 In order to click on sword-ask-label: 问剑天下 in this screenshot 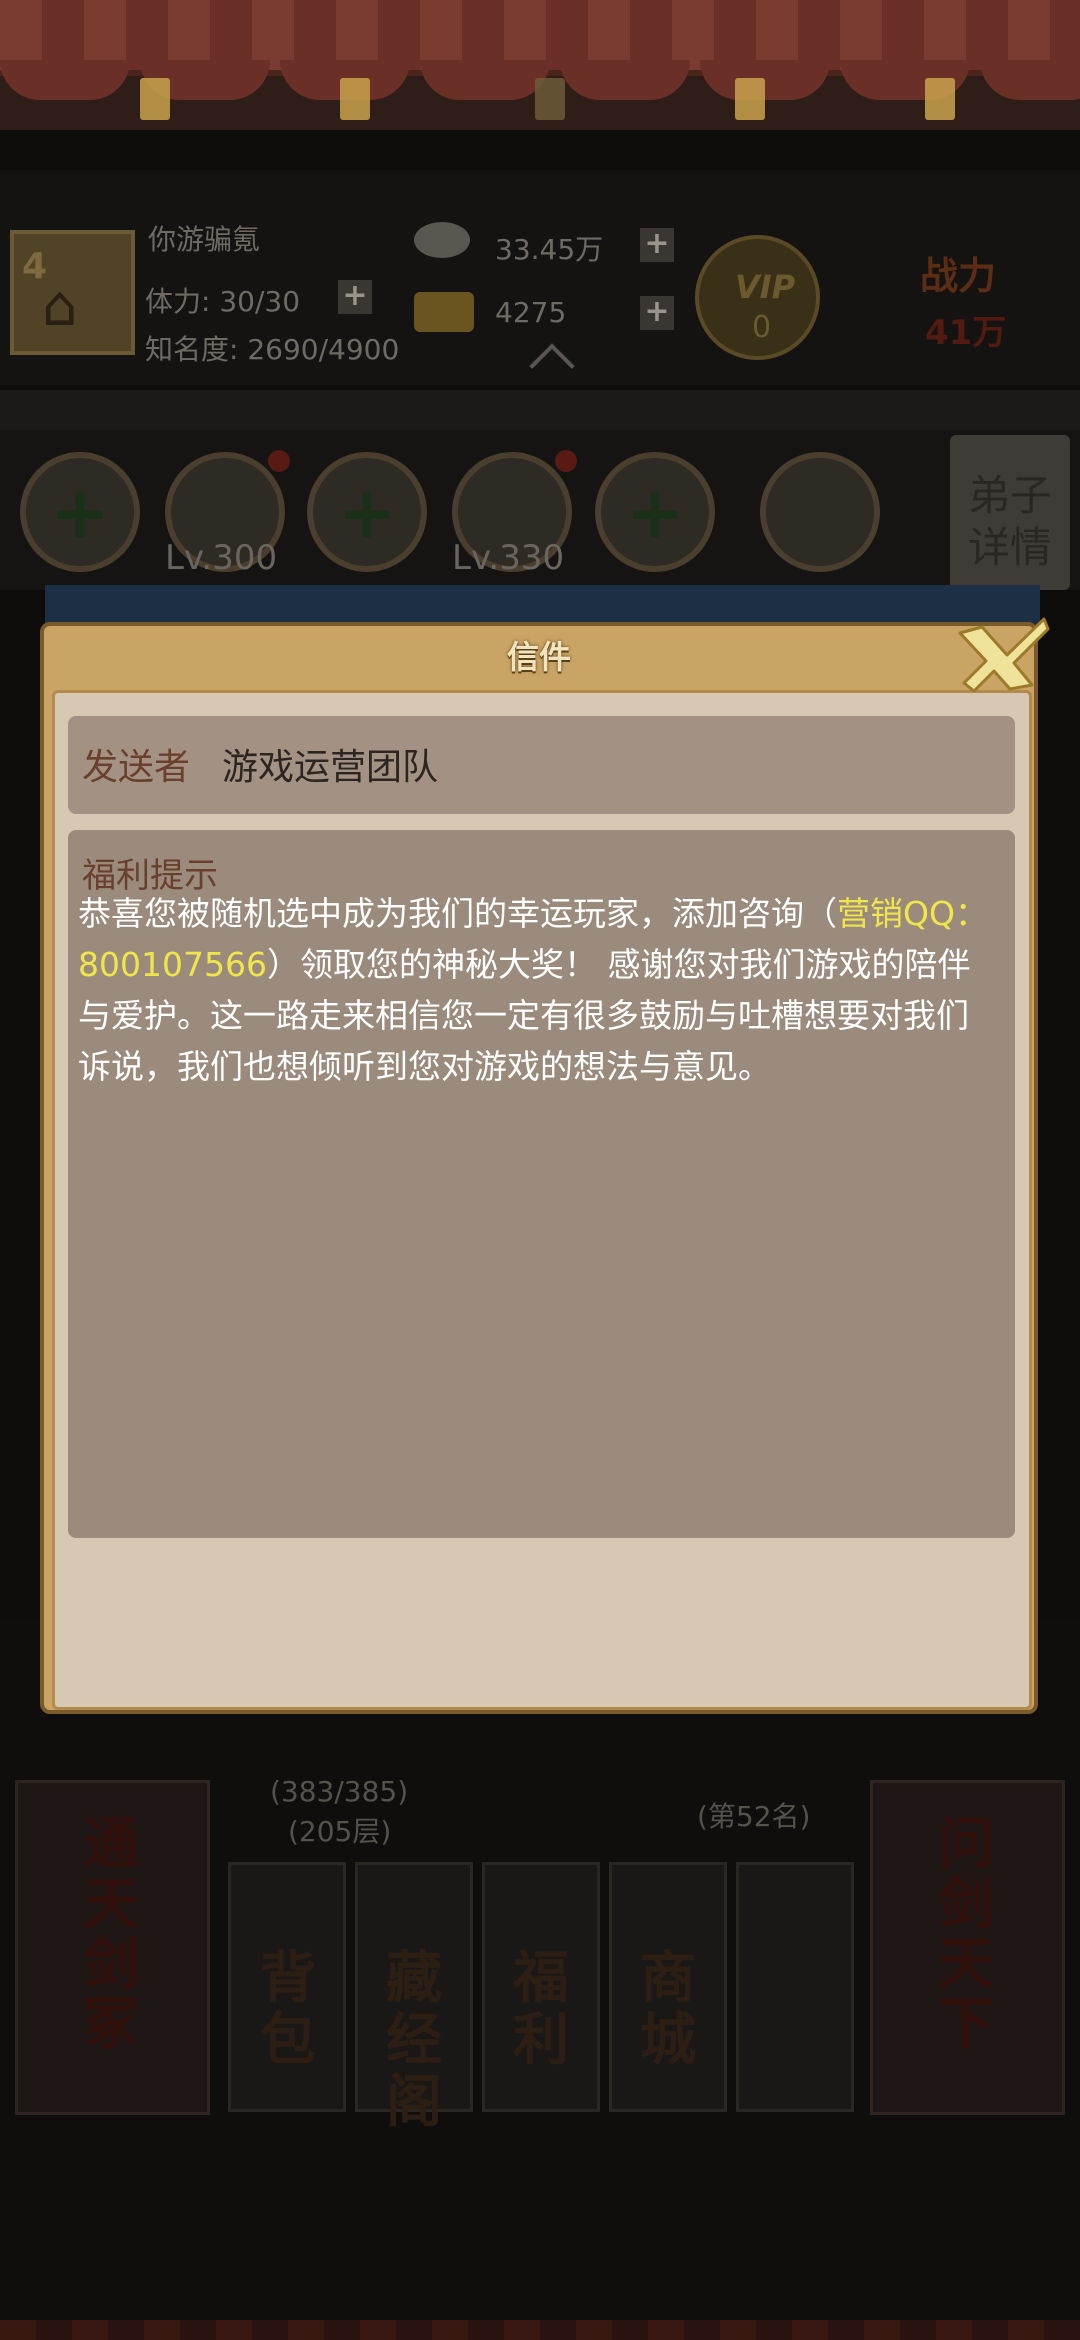, I will do `click(966, 1934)`.